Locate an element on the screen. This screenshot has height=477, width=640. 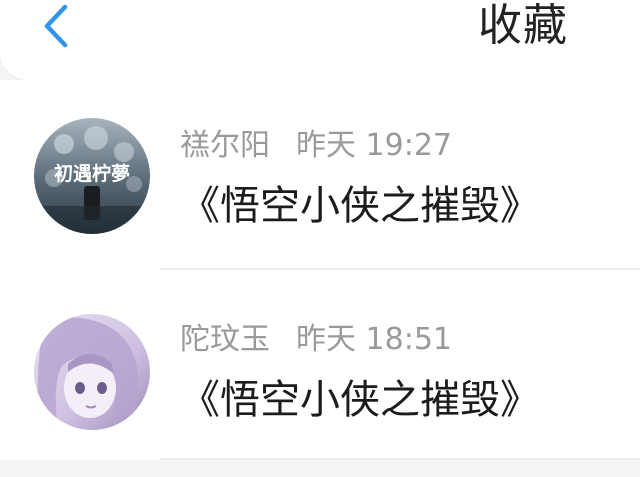
avatar is located at coordinates (92, 372).